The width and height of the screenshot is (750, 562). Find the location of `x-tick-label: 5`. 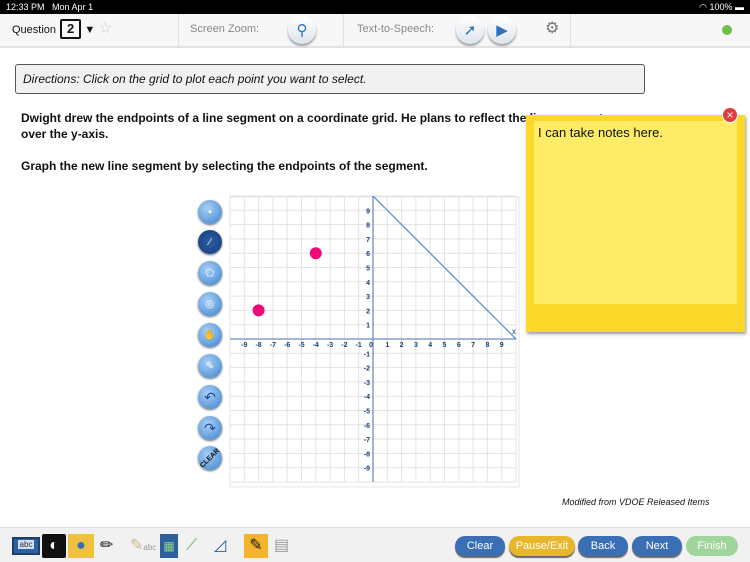

x-tick-label: 5 is located at coordinates (445, 345).